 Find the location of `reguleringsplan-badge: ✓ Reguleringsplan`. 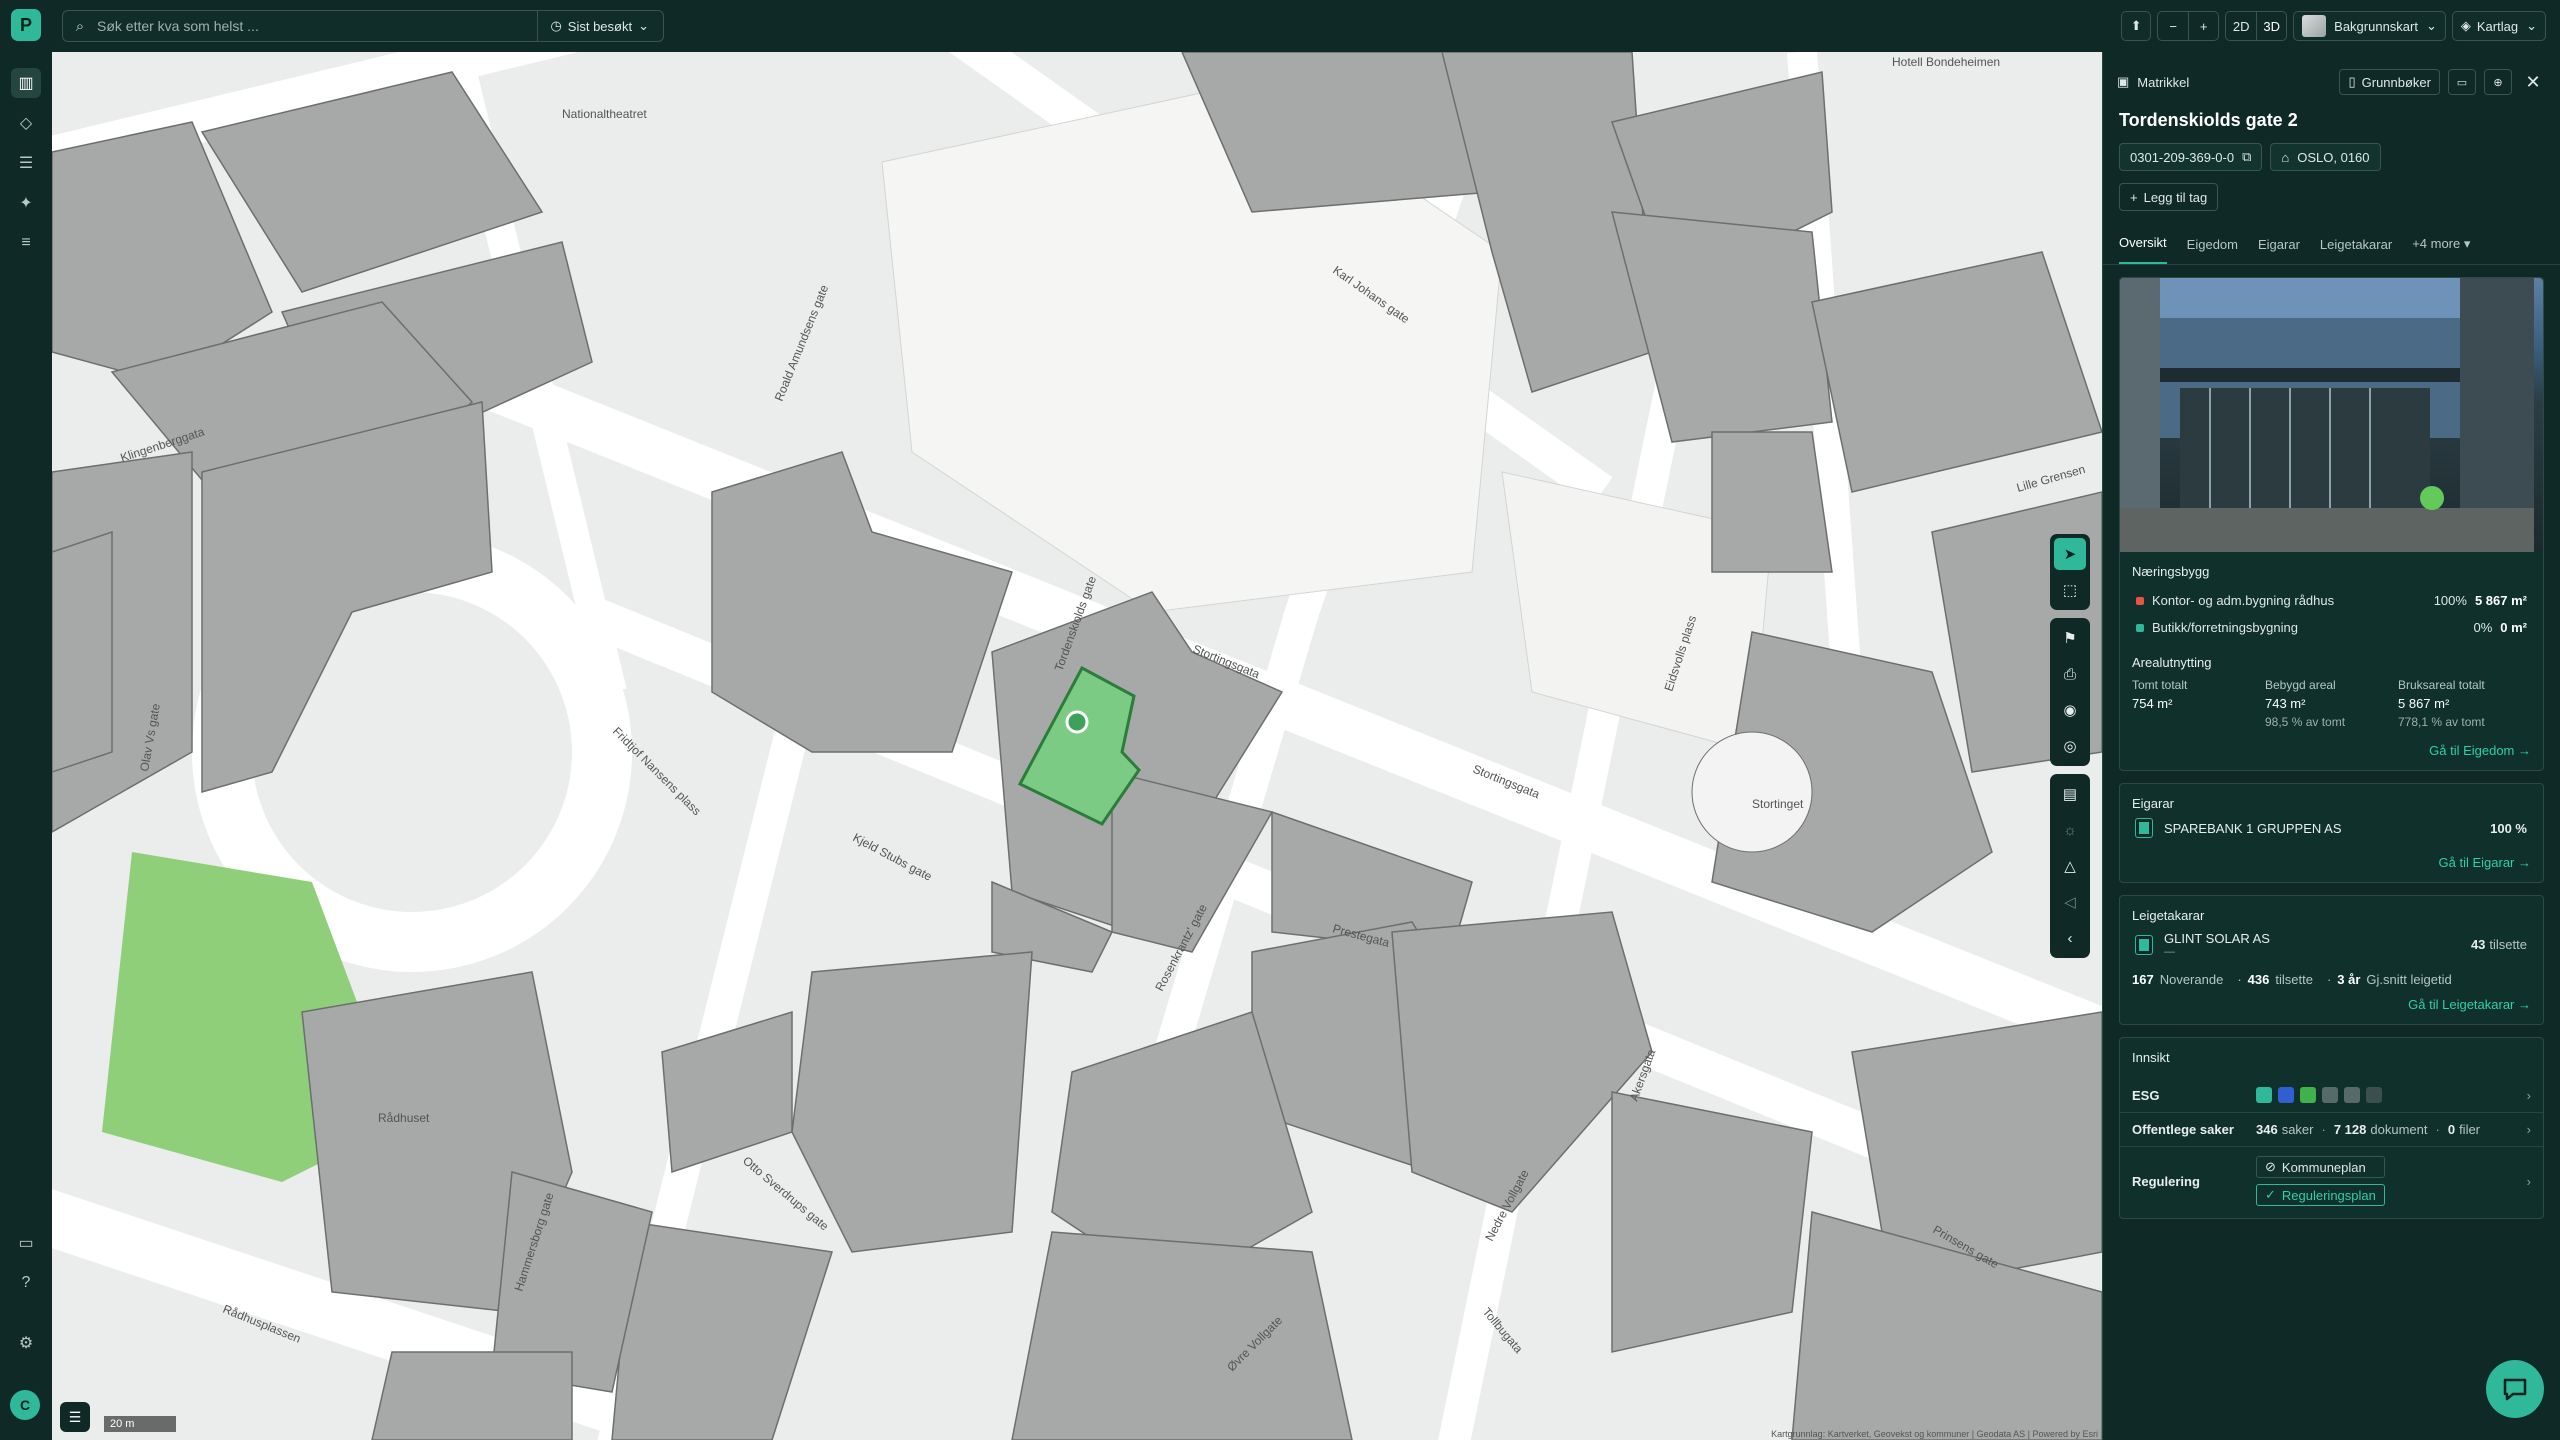

reguleringsplan-badge: ✓ Reguleringsplan is located at coordinates (2320, 1195).